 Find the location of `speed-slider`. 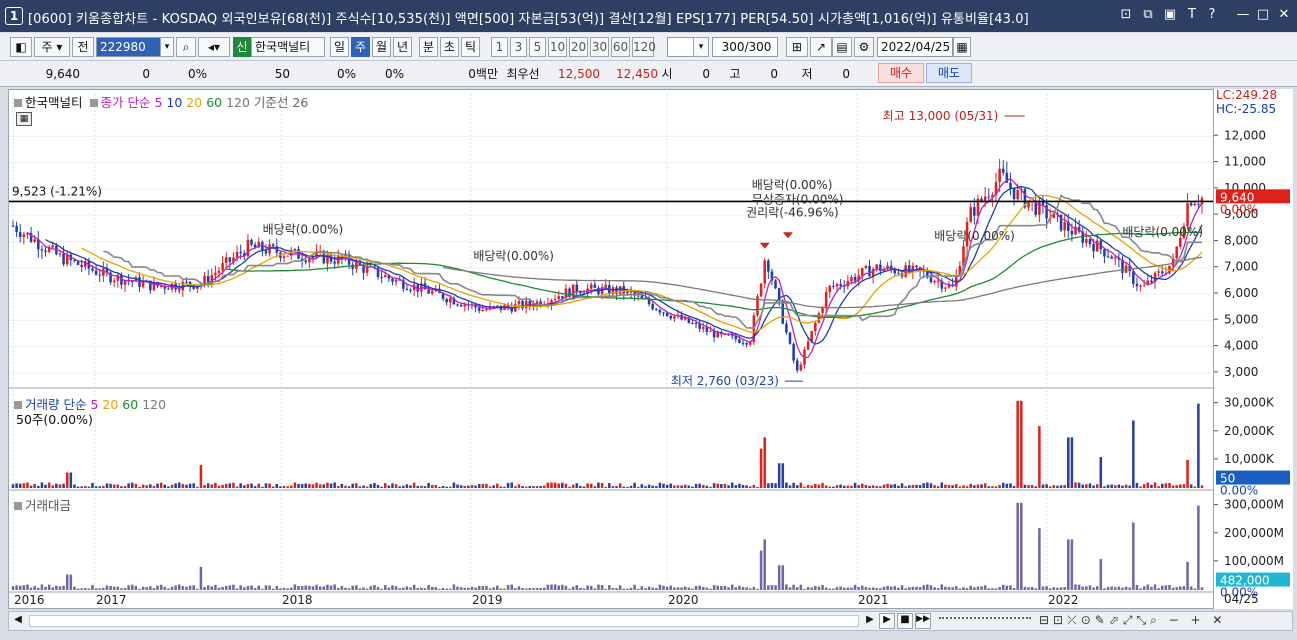

speed-slider is located at coordinates (985, 621).